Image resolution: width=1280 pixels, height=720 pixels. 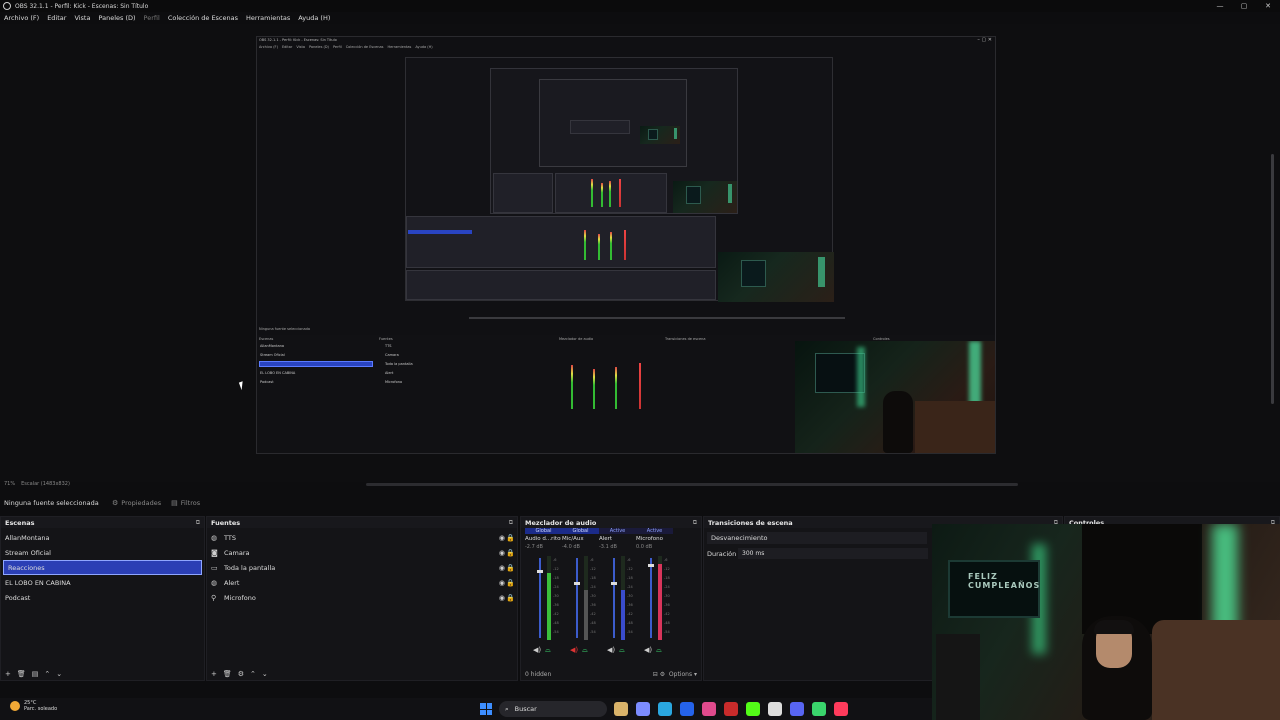 What do you see at coordinates (45, 484) in the screenshot?
I see `scale-label: Escalar (1483x832)` at bounding box center [45, 484].